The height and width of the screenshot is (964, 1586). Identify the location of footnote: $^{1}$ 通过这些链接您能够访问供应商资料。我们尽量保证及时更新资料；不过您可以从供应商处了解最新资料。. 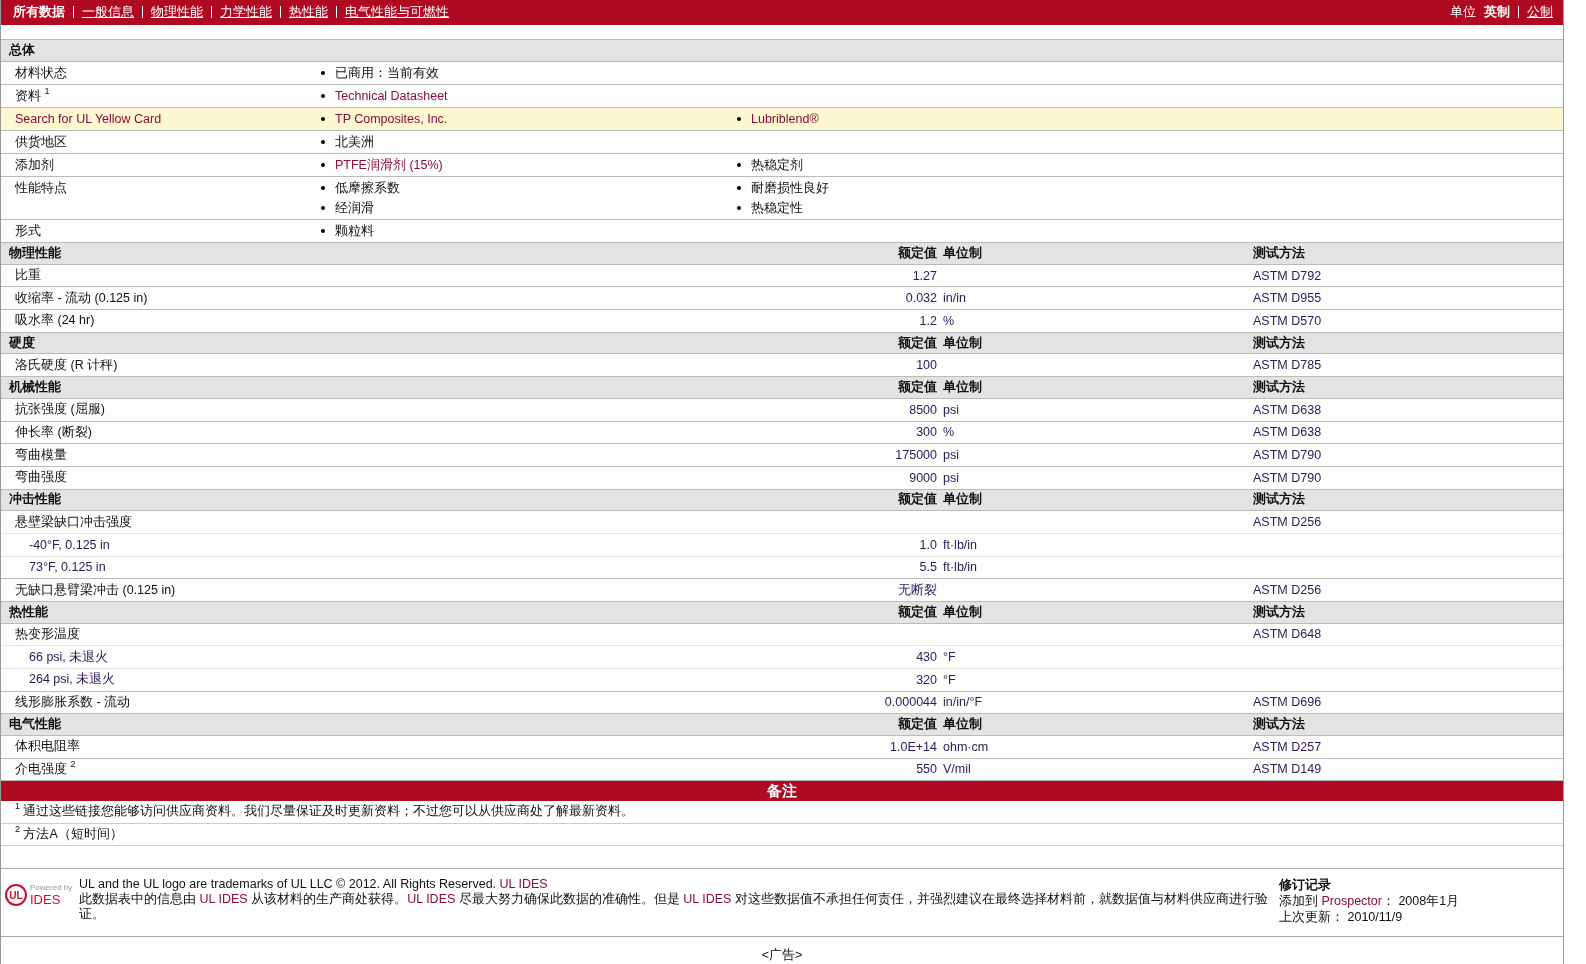
(325, 812).